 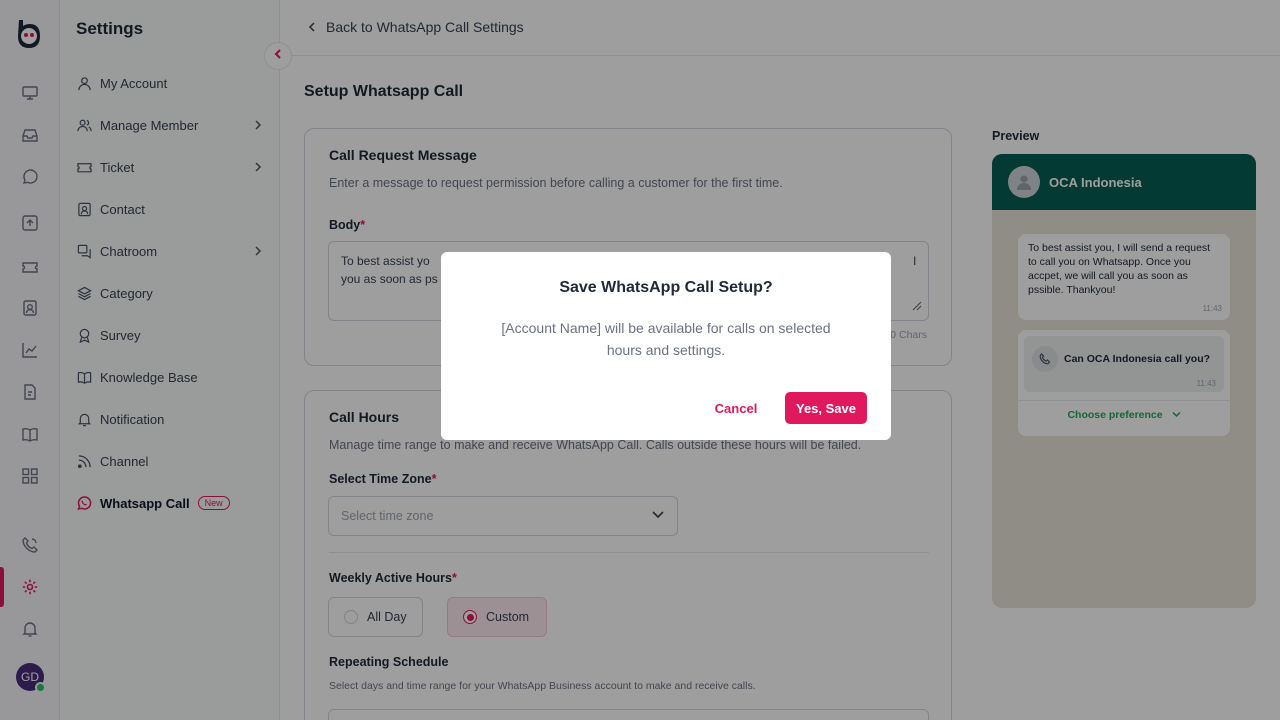 I want to click on cancel-button: Cancel, so click(x=736, y=408).